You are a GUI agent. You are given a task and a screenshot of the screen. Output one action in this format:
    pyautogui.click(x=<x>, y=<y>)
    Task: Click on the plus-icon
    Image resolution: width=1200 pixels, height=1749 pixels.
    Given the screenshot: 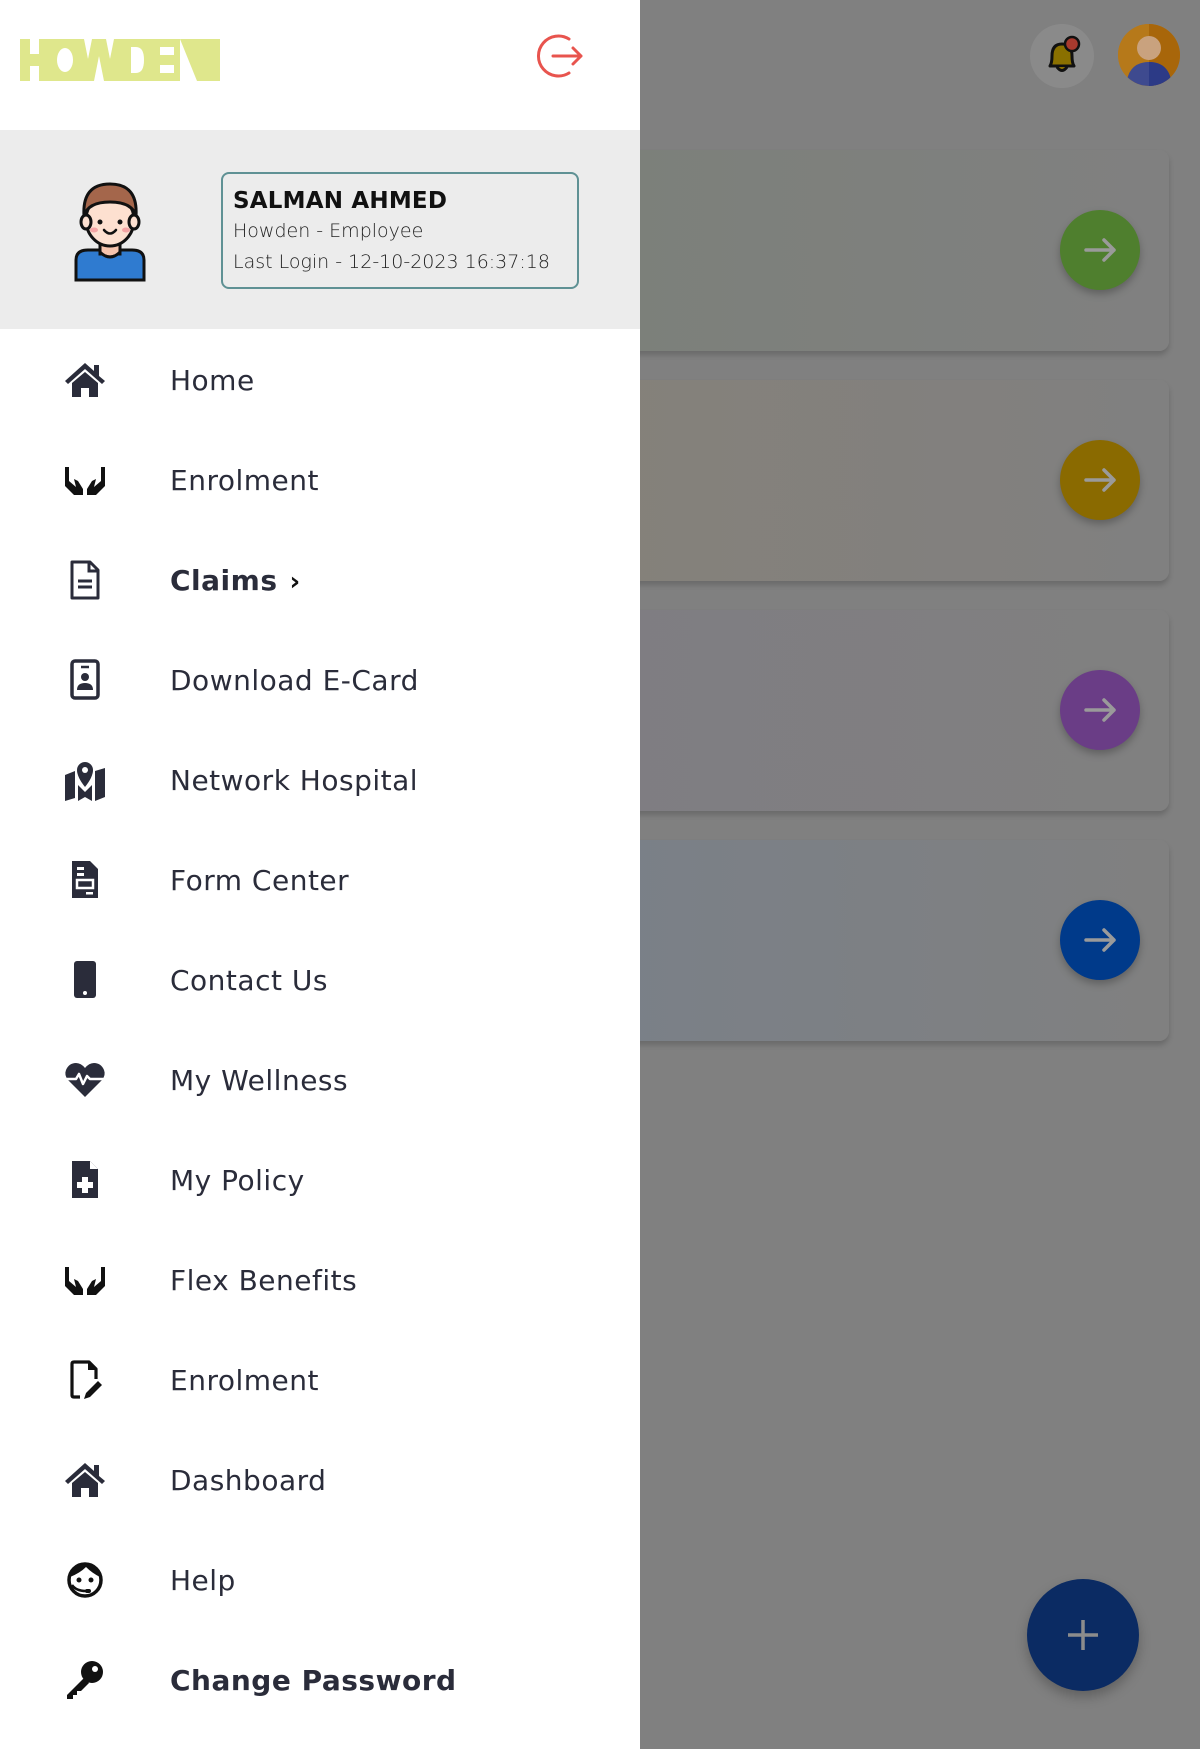 What is the action you would take?
    pyautogui.click(x=1083, y=1635)
    